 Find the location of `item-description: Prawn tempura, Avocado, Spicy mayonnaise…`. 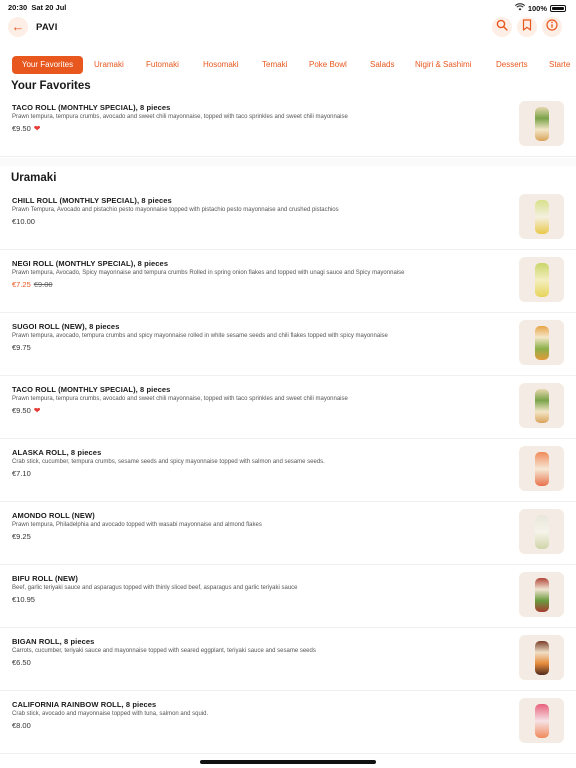

item-description: Prawn tempura, Avocado, Spicy mayonnaise… is located at coordinates (208, 273).